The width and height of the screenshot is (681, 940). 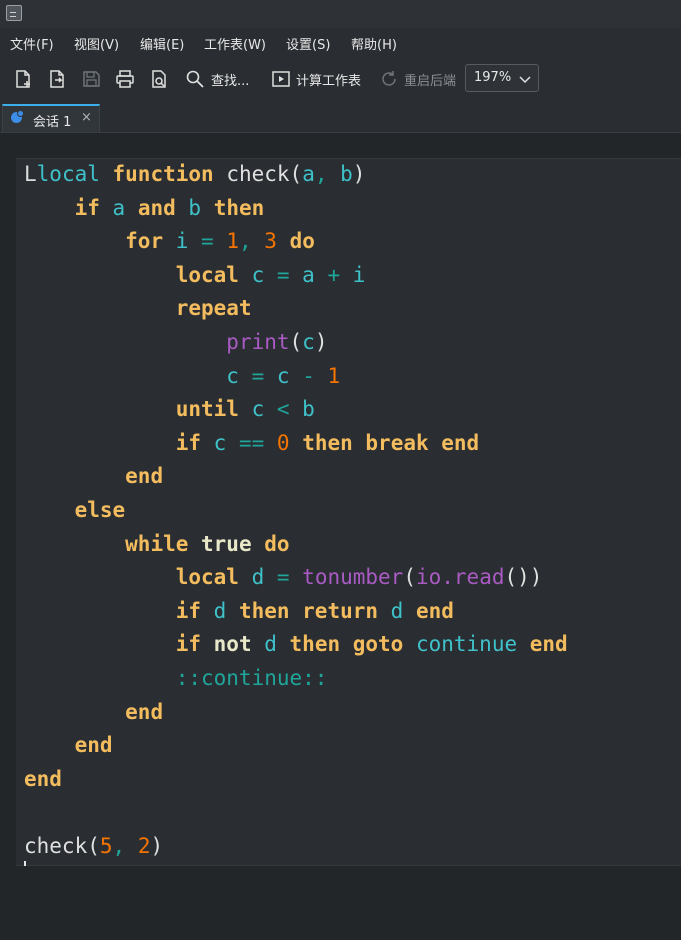 I want to click on code-token: continue, so click(x=472, y=644).